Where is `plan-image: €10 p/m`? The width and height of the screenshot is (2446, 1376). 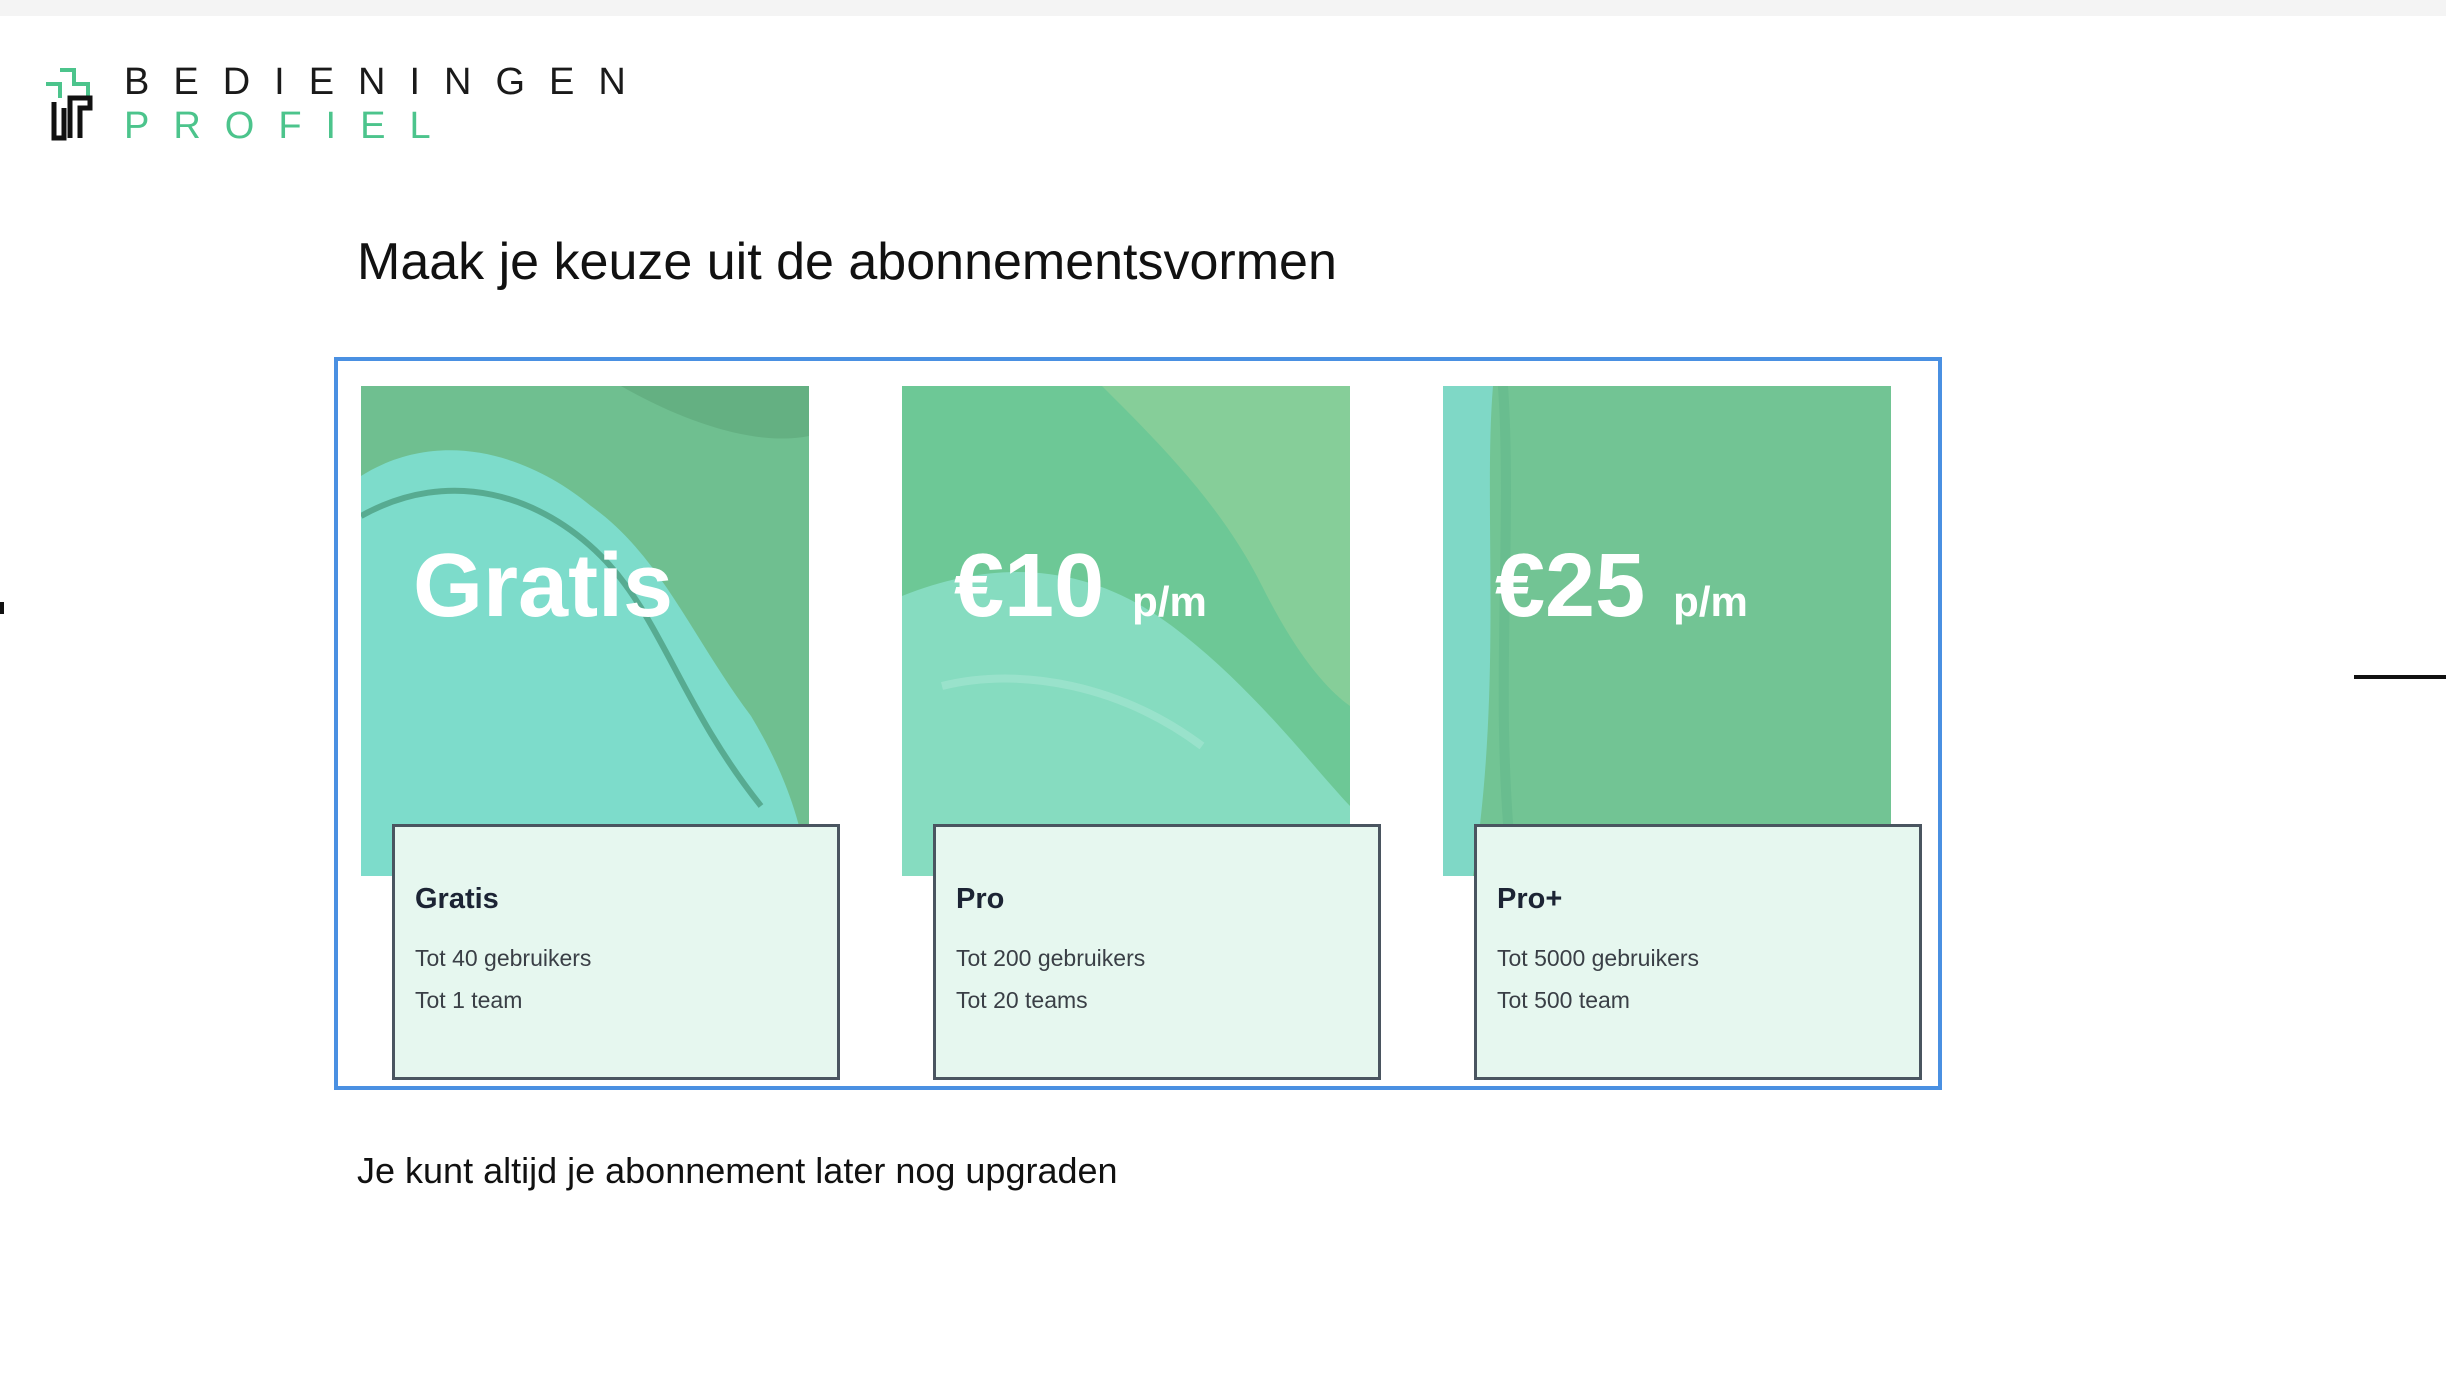 plan-image: €10 p/m is located at coordinates (1126, 631).